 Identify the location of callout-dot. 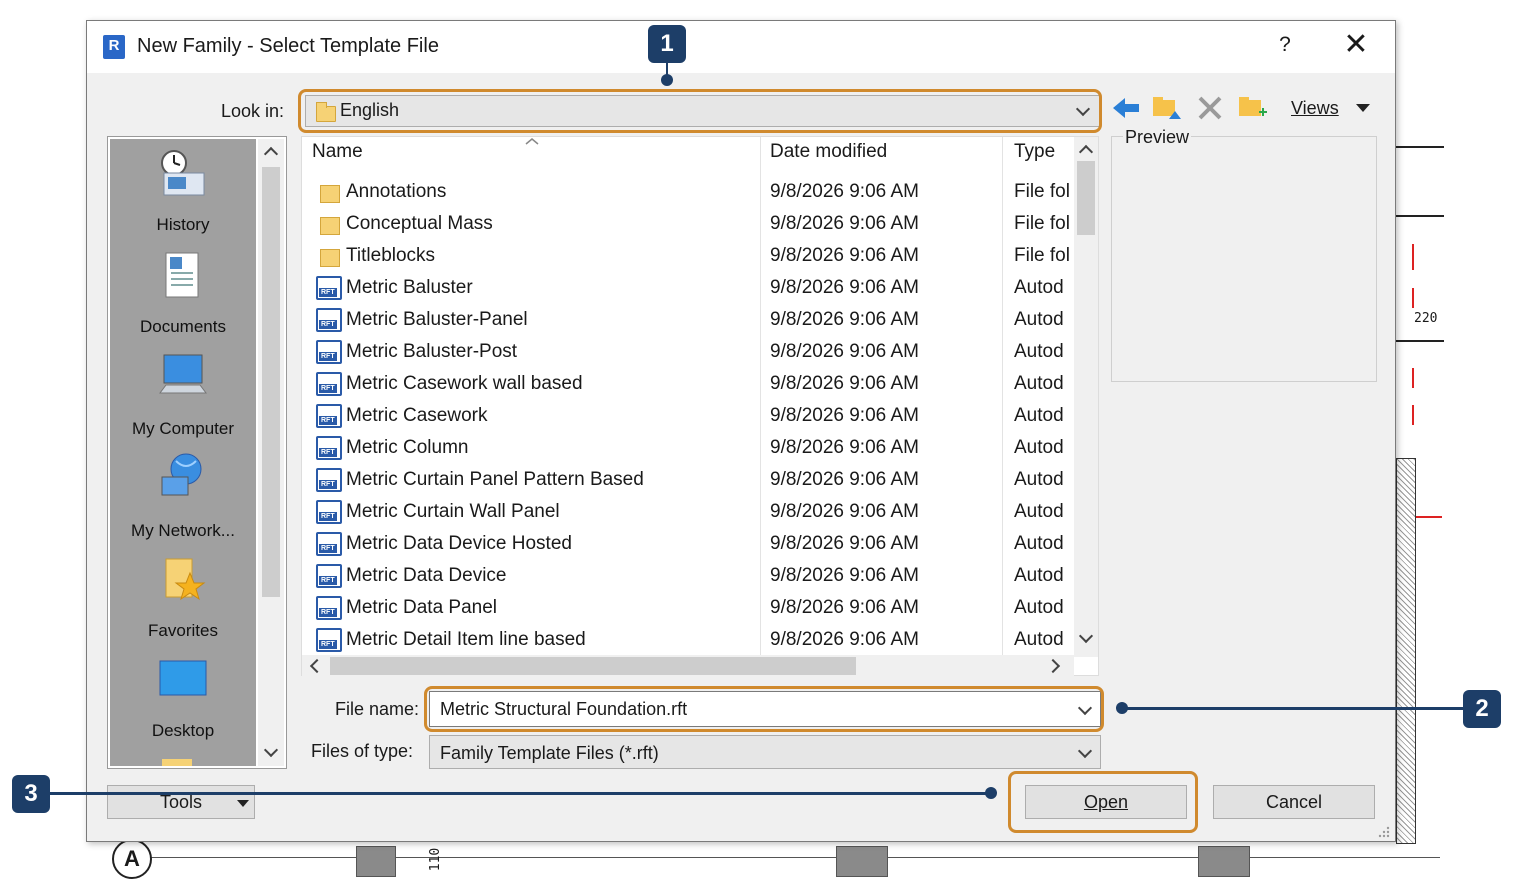
(667, 80).